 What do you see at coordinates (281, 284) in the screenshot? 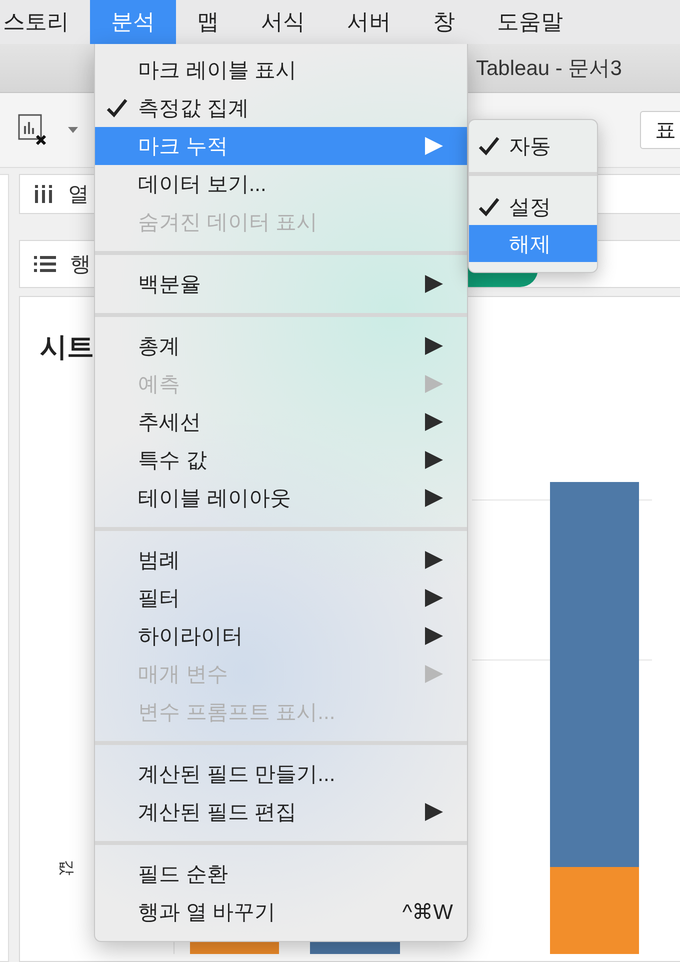
I see `menu-item: 백분율` at bounding box center [281, 284].